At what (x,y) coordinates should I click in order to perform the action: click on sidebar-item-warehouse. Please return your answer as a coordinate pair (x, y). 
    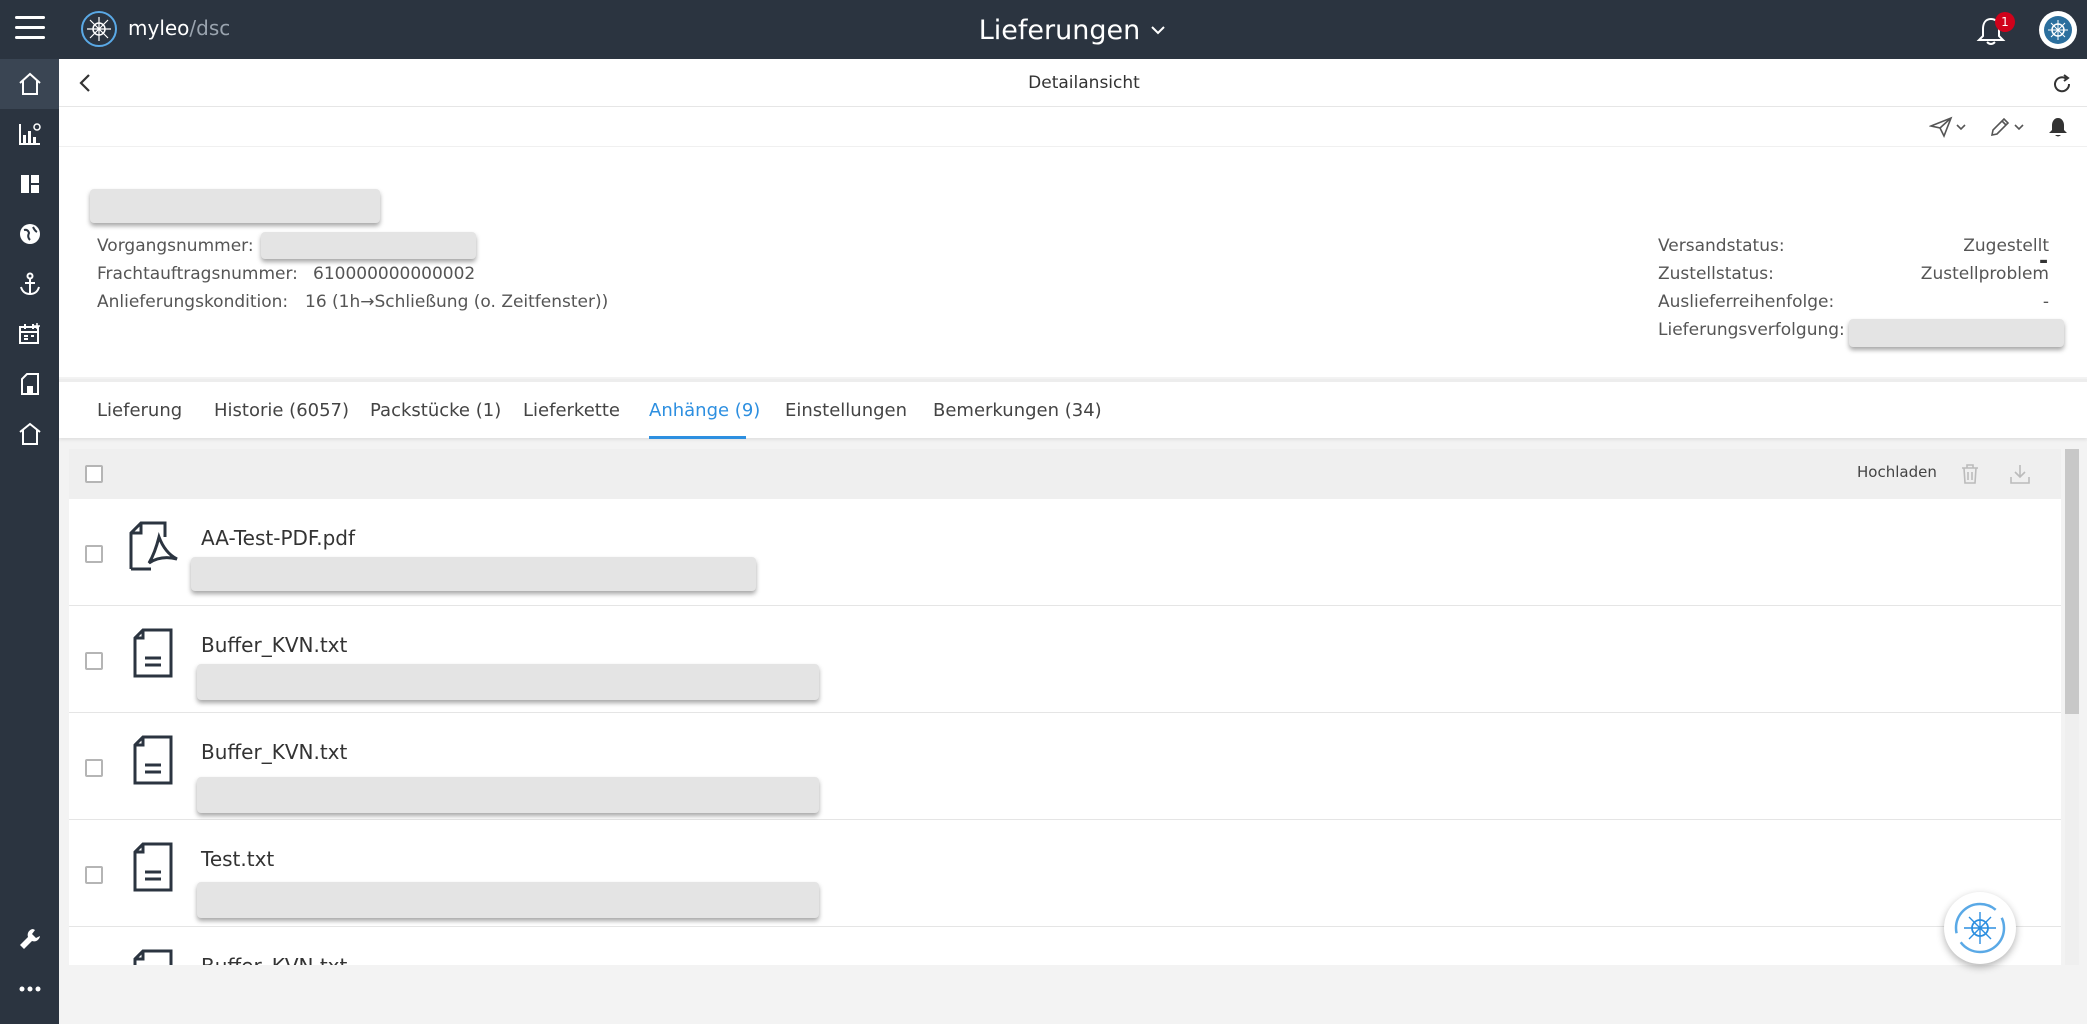
    Looking at the image, I should click on (29, 434).